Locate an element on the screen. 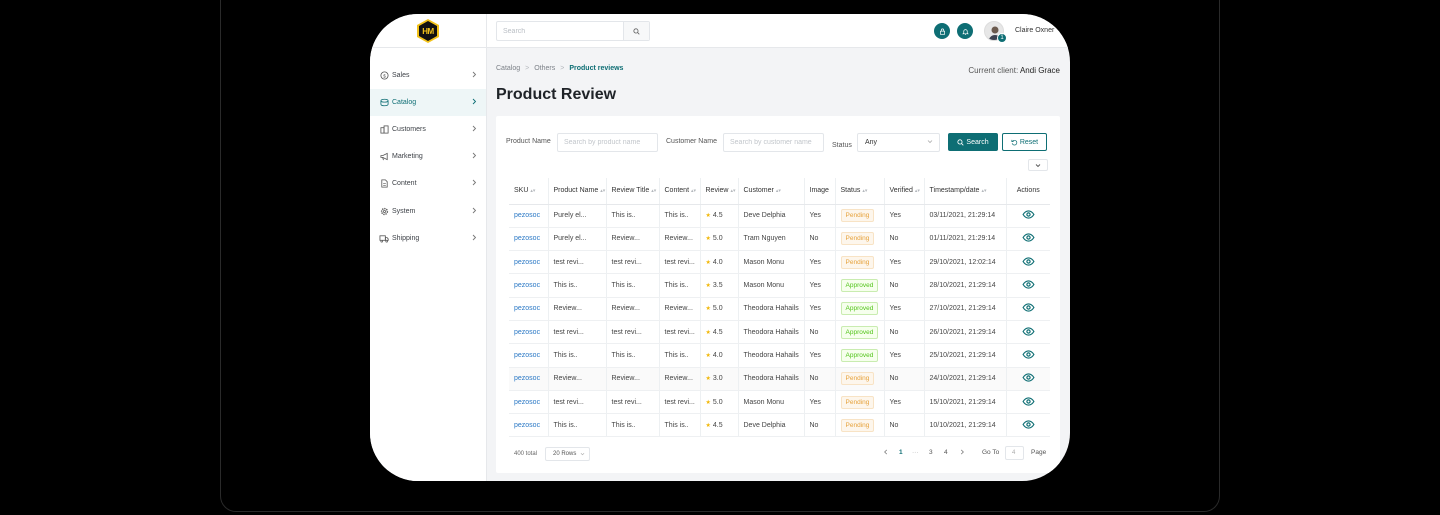 The height and width of the screenshot is (515, 1440). goto-page-input: 4 is located at coordinates (1014, 453).